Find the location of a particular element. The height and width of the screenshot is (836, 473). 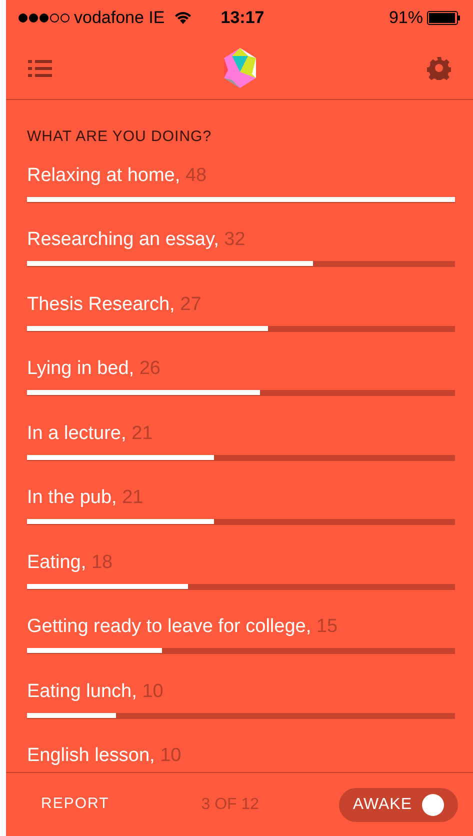

activity-option: Lying in bed, 26 is located at coordinates (239, 369).